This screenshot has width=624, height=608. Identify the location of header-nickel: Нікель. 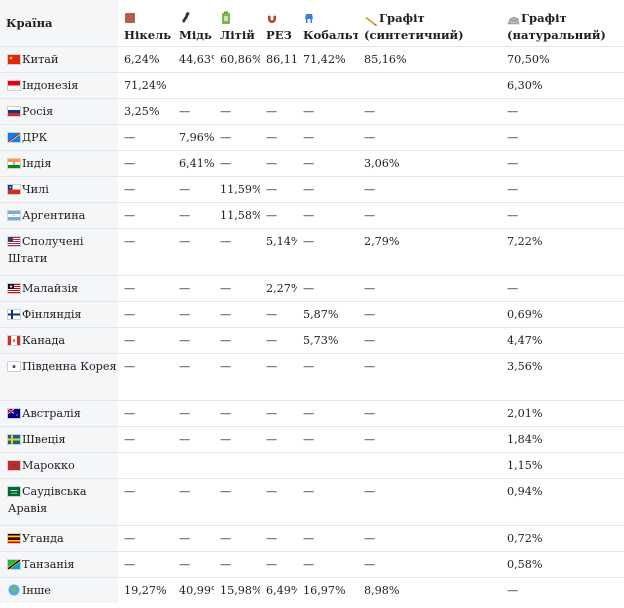
(145, 23).